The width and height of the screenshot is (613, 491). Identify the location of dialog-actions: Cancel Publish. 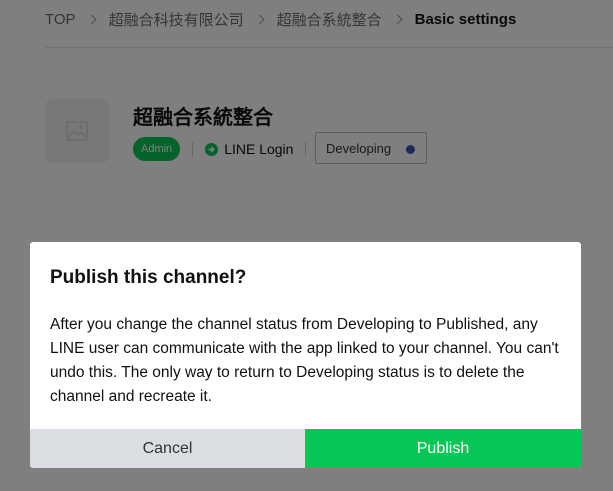
(305, 448).